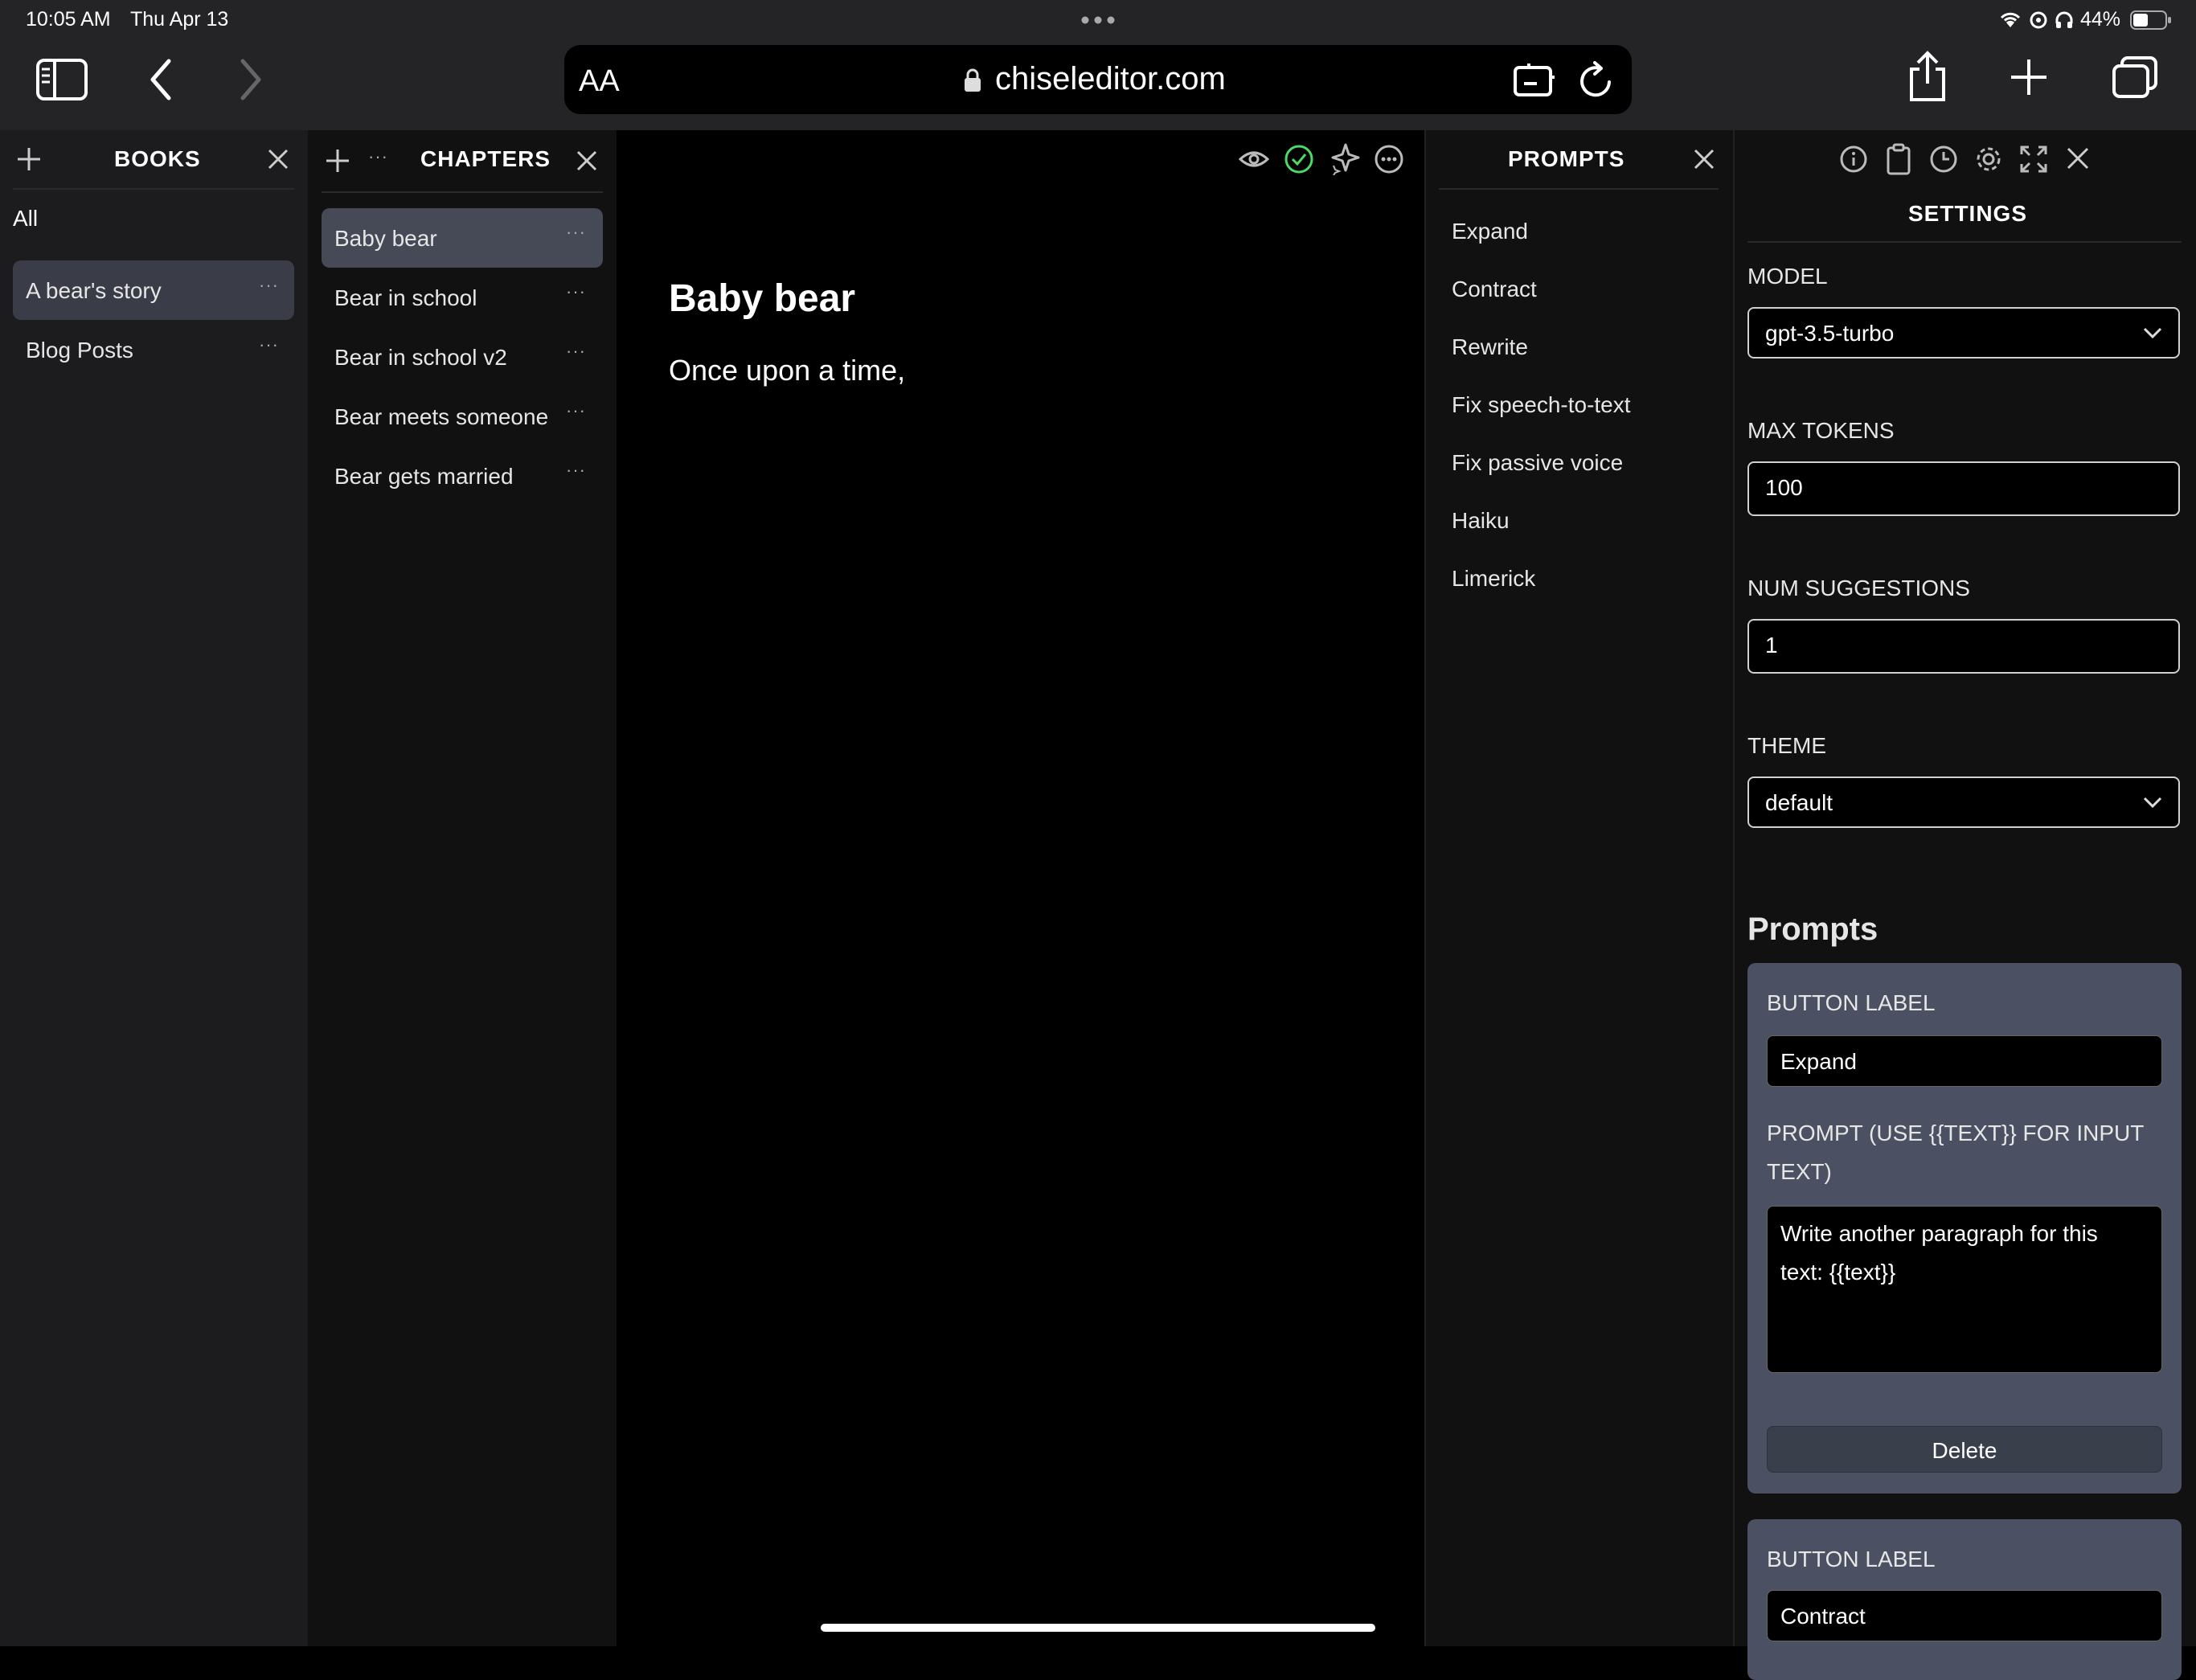 This screenshot has height=1680, width=2196. I want to click on close-prompts-icon, so click(1704, 159).